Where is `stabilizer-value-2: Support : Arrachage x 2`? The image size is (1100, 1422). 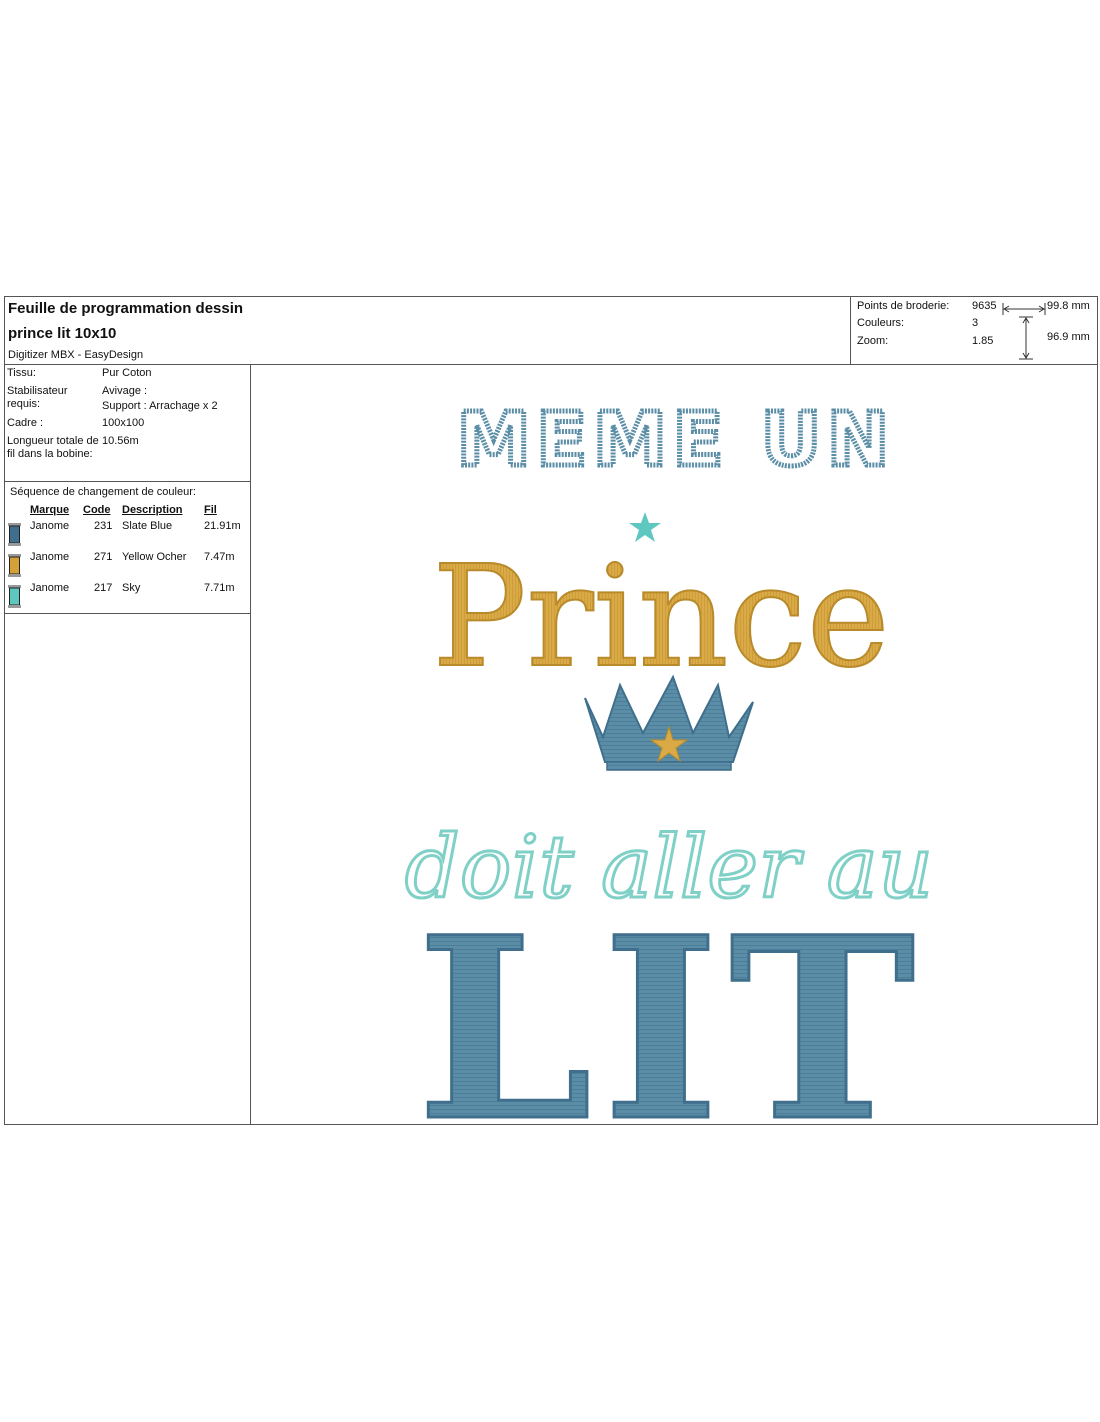 stabilizer-value-2: Support : Arrachage x 2 is located at coordinates (160, 406).